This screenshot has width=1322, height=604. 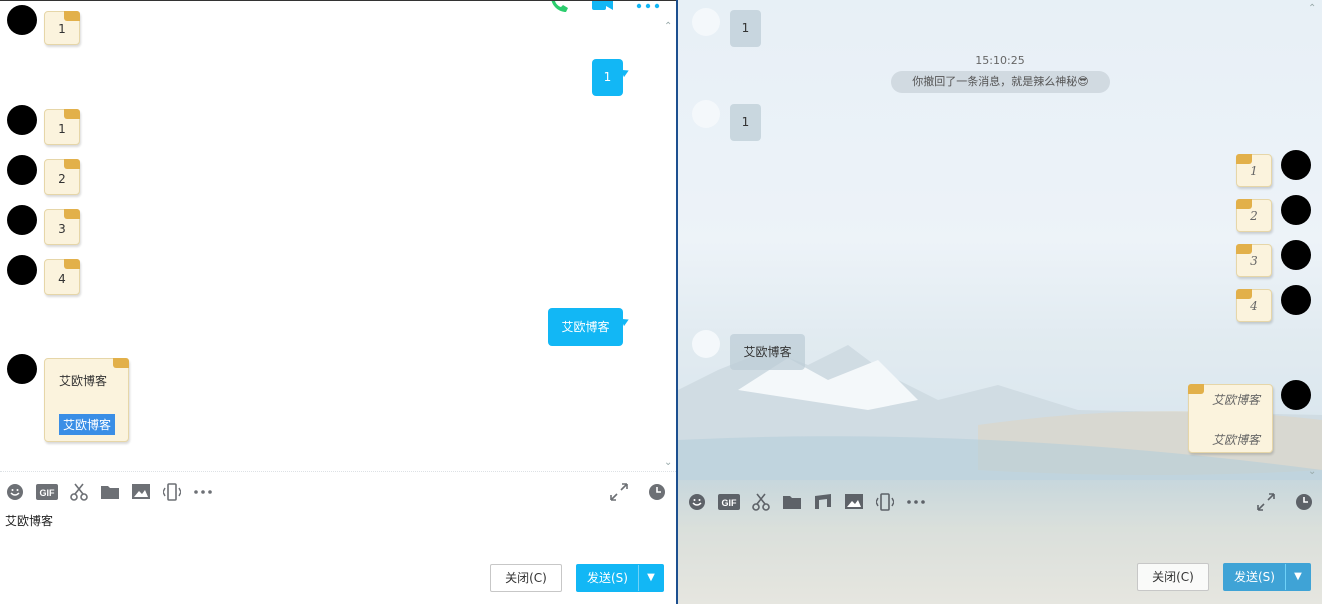 What do you see at coordinates (603, 7) in the screenshot?
I see `video-call-icon` at bounding box center [603, 7].